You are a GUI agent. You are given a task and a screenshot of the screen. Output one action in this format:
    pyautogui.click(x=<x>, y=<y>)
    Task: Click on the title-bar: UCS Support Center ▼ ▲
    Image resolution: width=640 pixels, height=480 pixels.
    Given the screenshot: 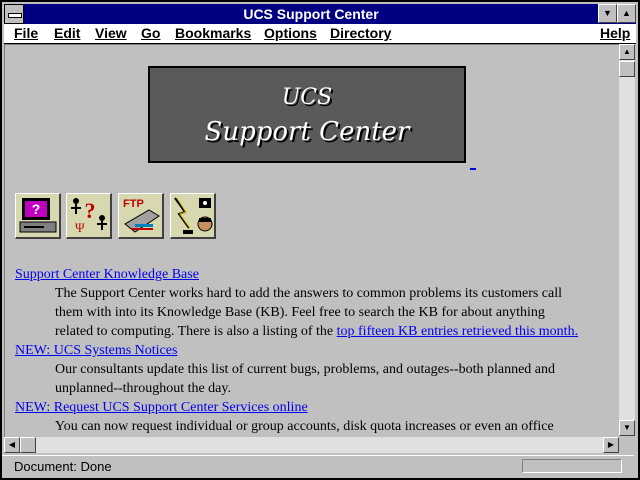 What is the action you would take?
    pyautogui.click(x=320, y=14)
    